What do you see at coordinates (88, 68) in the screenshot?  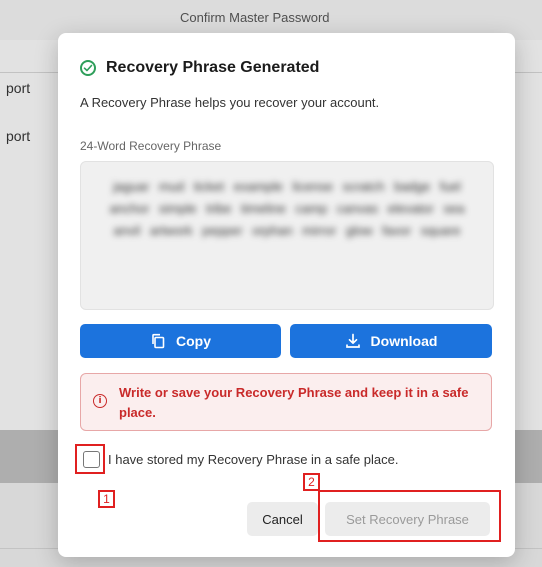 I see `check-circle-icon` at bounding box center [88, 68].